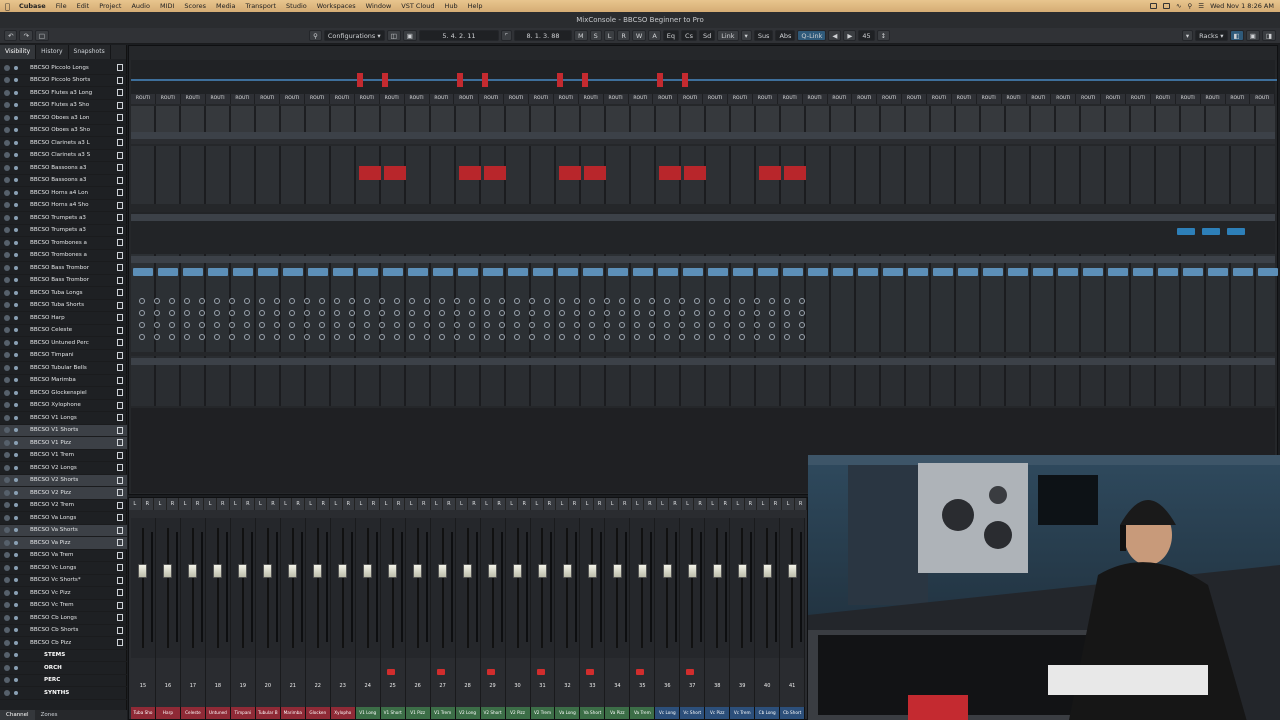 The width and height of the screenshot is (1280, 720). What do you see at coordinates (368, 713) in the screenshot?
I see `channel-name-label: V1 Long` at bounding box center [368, 713].